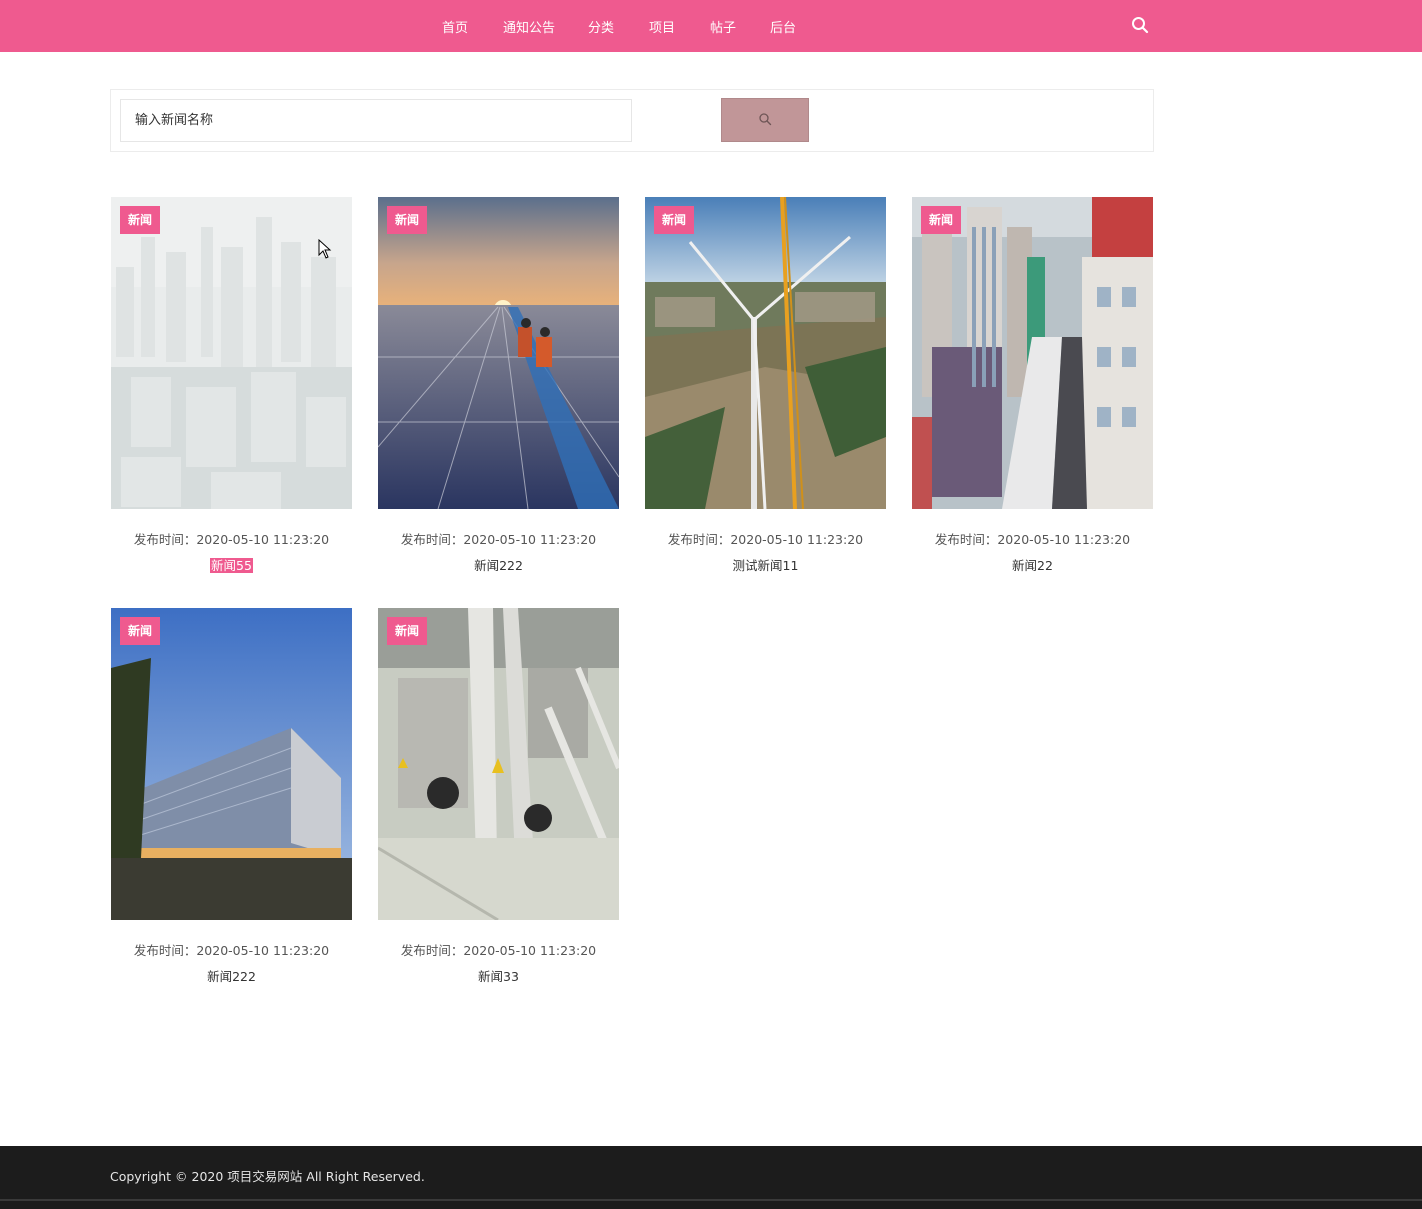  What do you see at coordinates (711, 1200) in the screenshot?
I see `footer-divider` at bounding box center [711, 1200].